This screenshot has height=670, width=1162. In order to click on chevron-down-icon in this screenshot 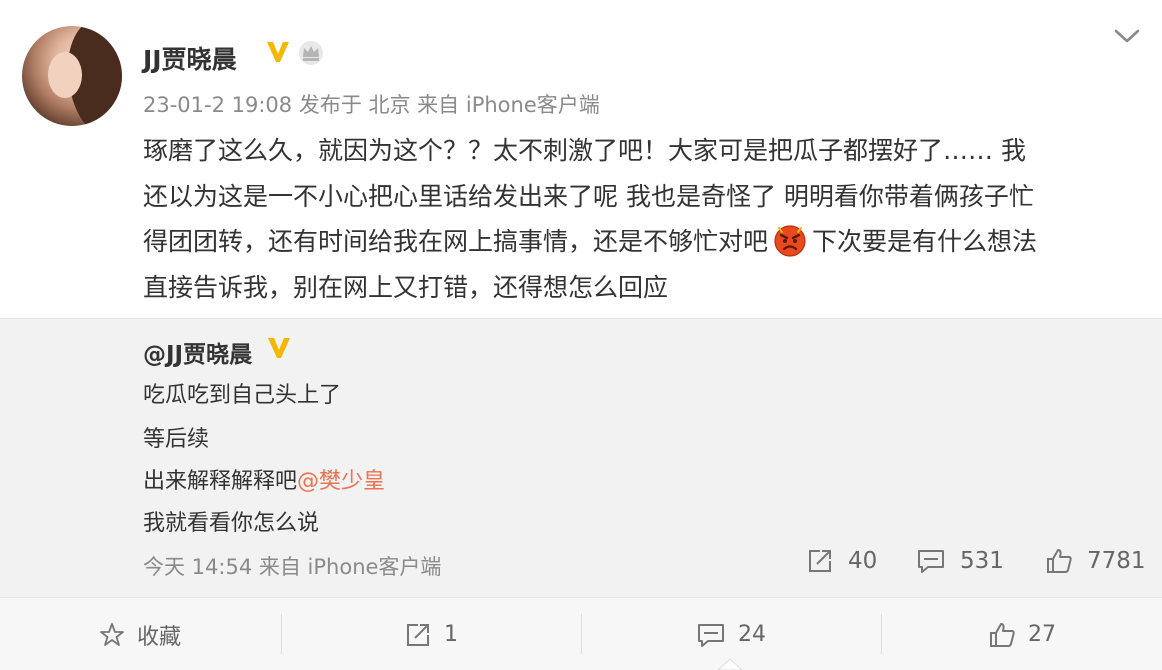, I will do `click(1127, 36)`.